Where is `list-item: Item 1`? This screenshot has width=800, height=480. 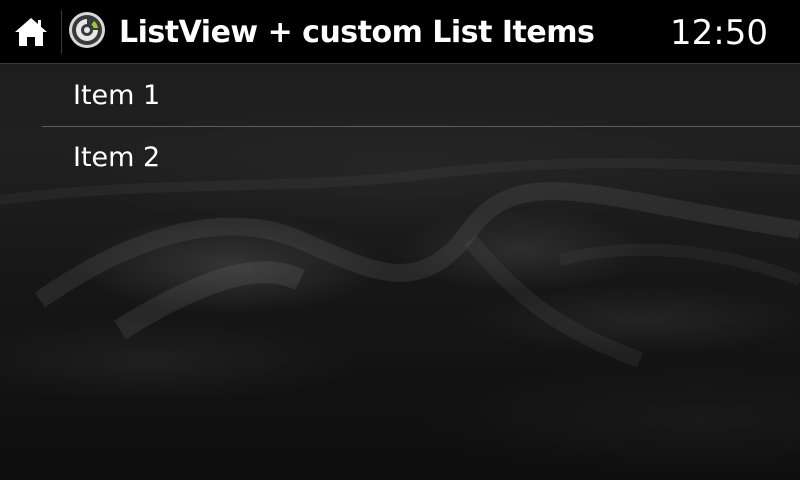 list-item: Item 1 is located at coordinates (421, 96).